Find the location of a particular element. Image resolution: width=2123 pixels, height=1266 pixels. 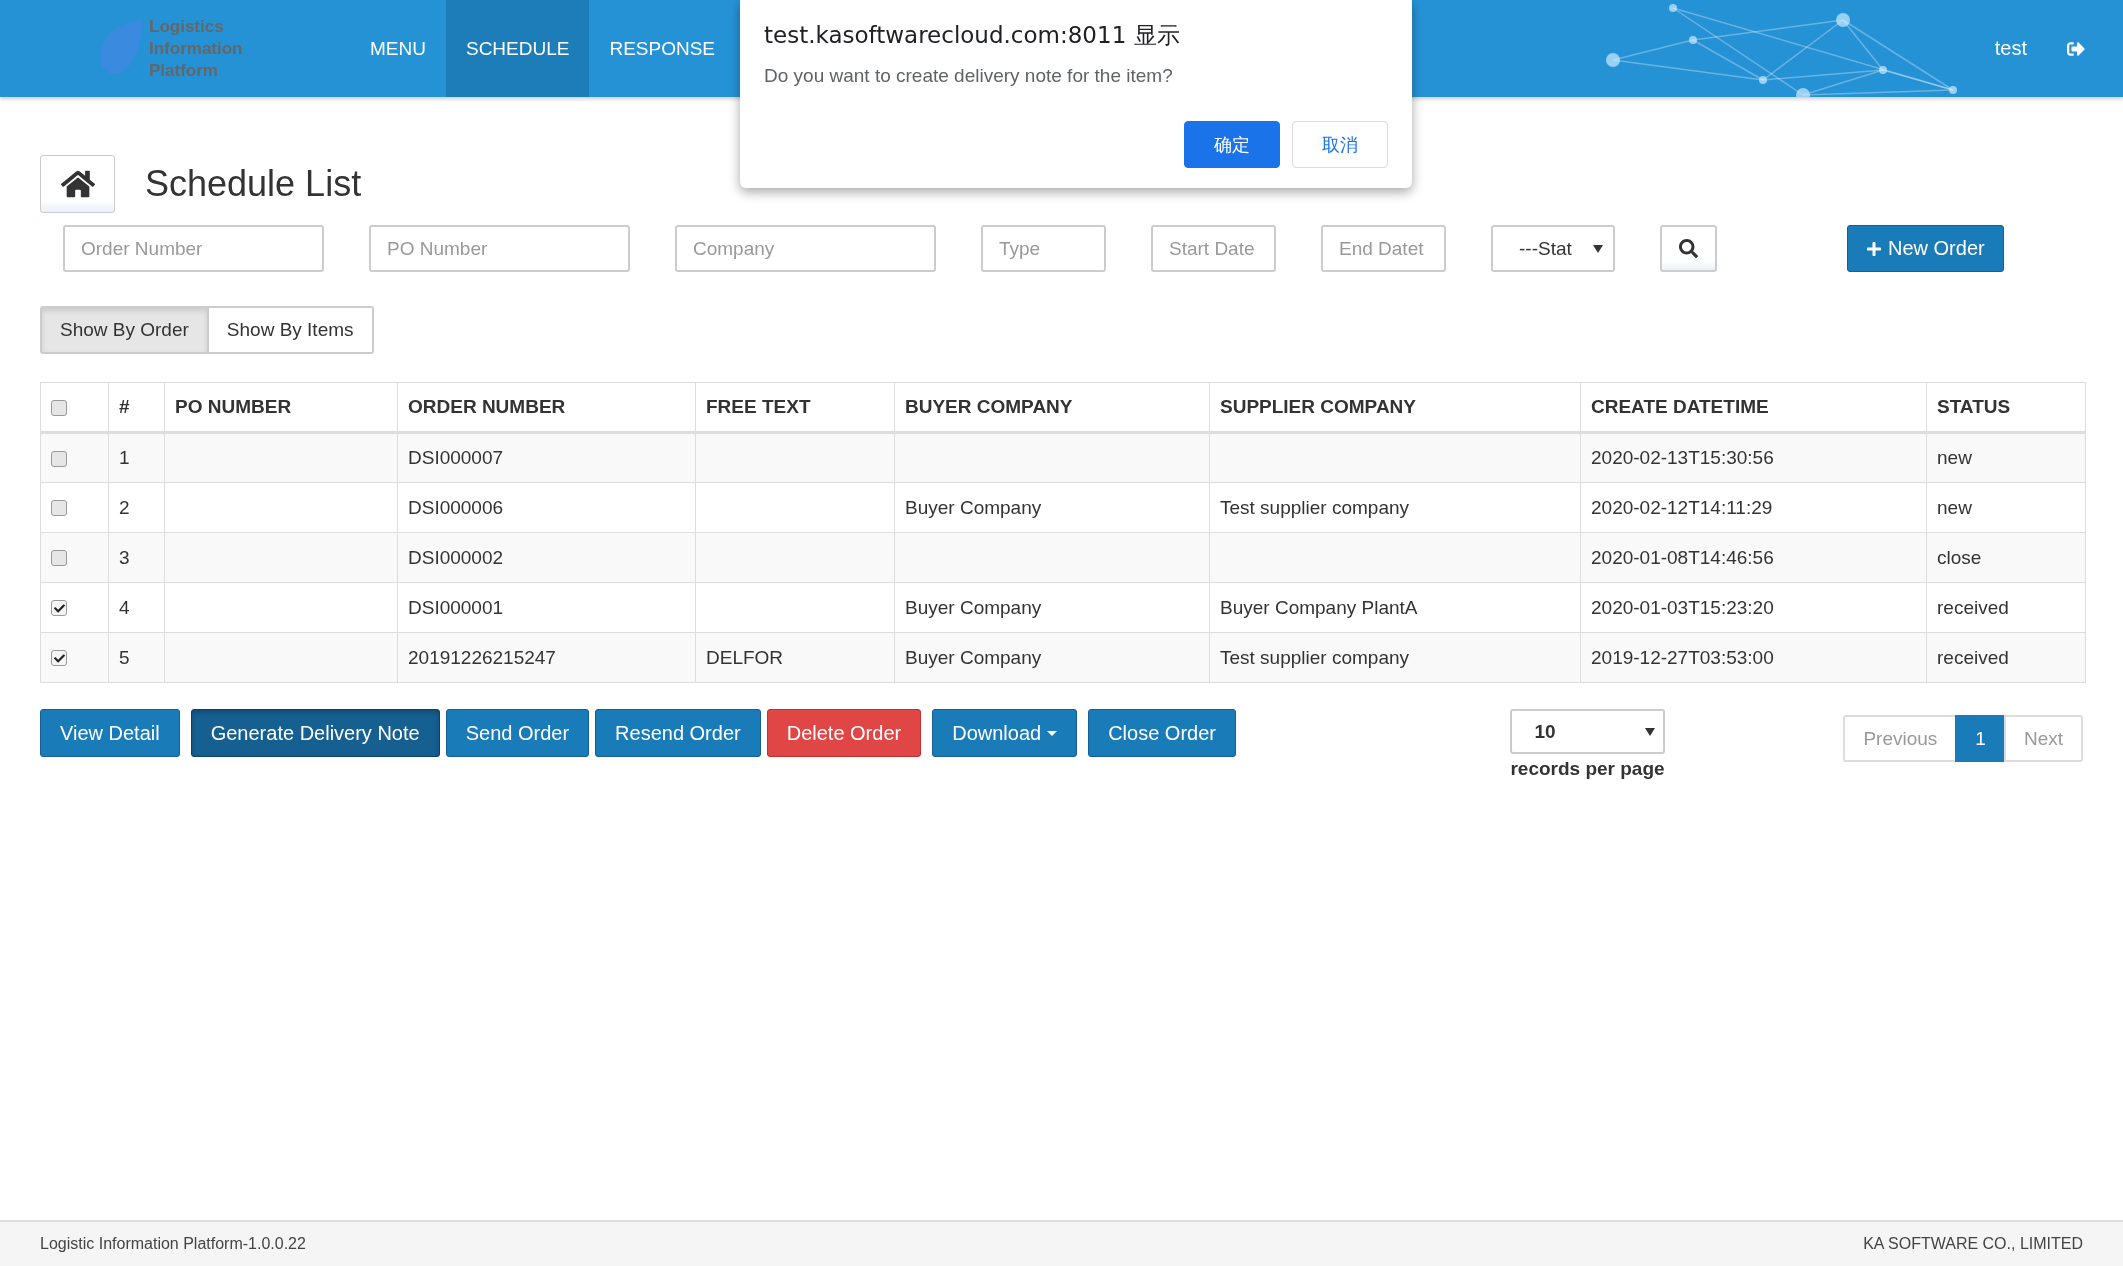

table-cell: 3 is located at coordinates (136, 557).